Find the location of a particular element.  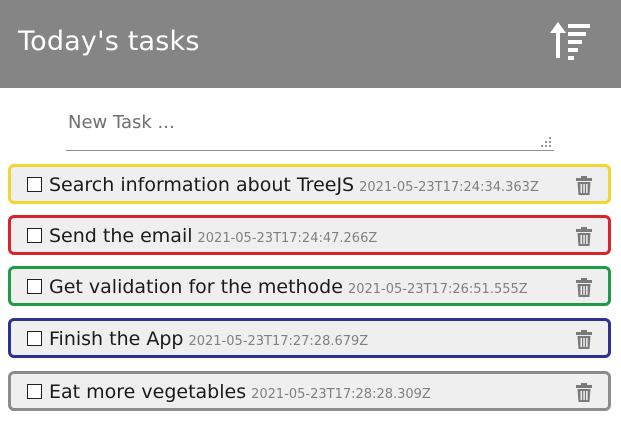

task-title: Get validation for the methode is located at coordinates (196, 287).